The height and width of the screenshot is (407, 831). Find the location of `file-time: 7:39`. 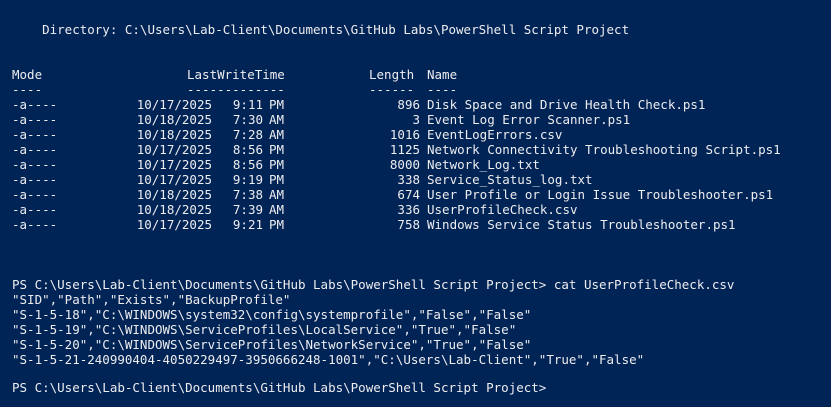

file-time: 7:39 is located at coordinates (247, 209).